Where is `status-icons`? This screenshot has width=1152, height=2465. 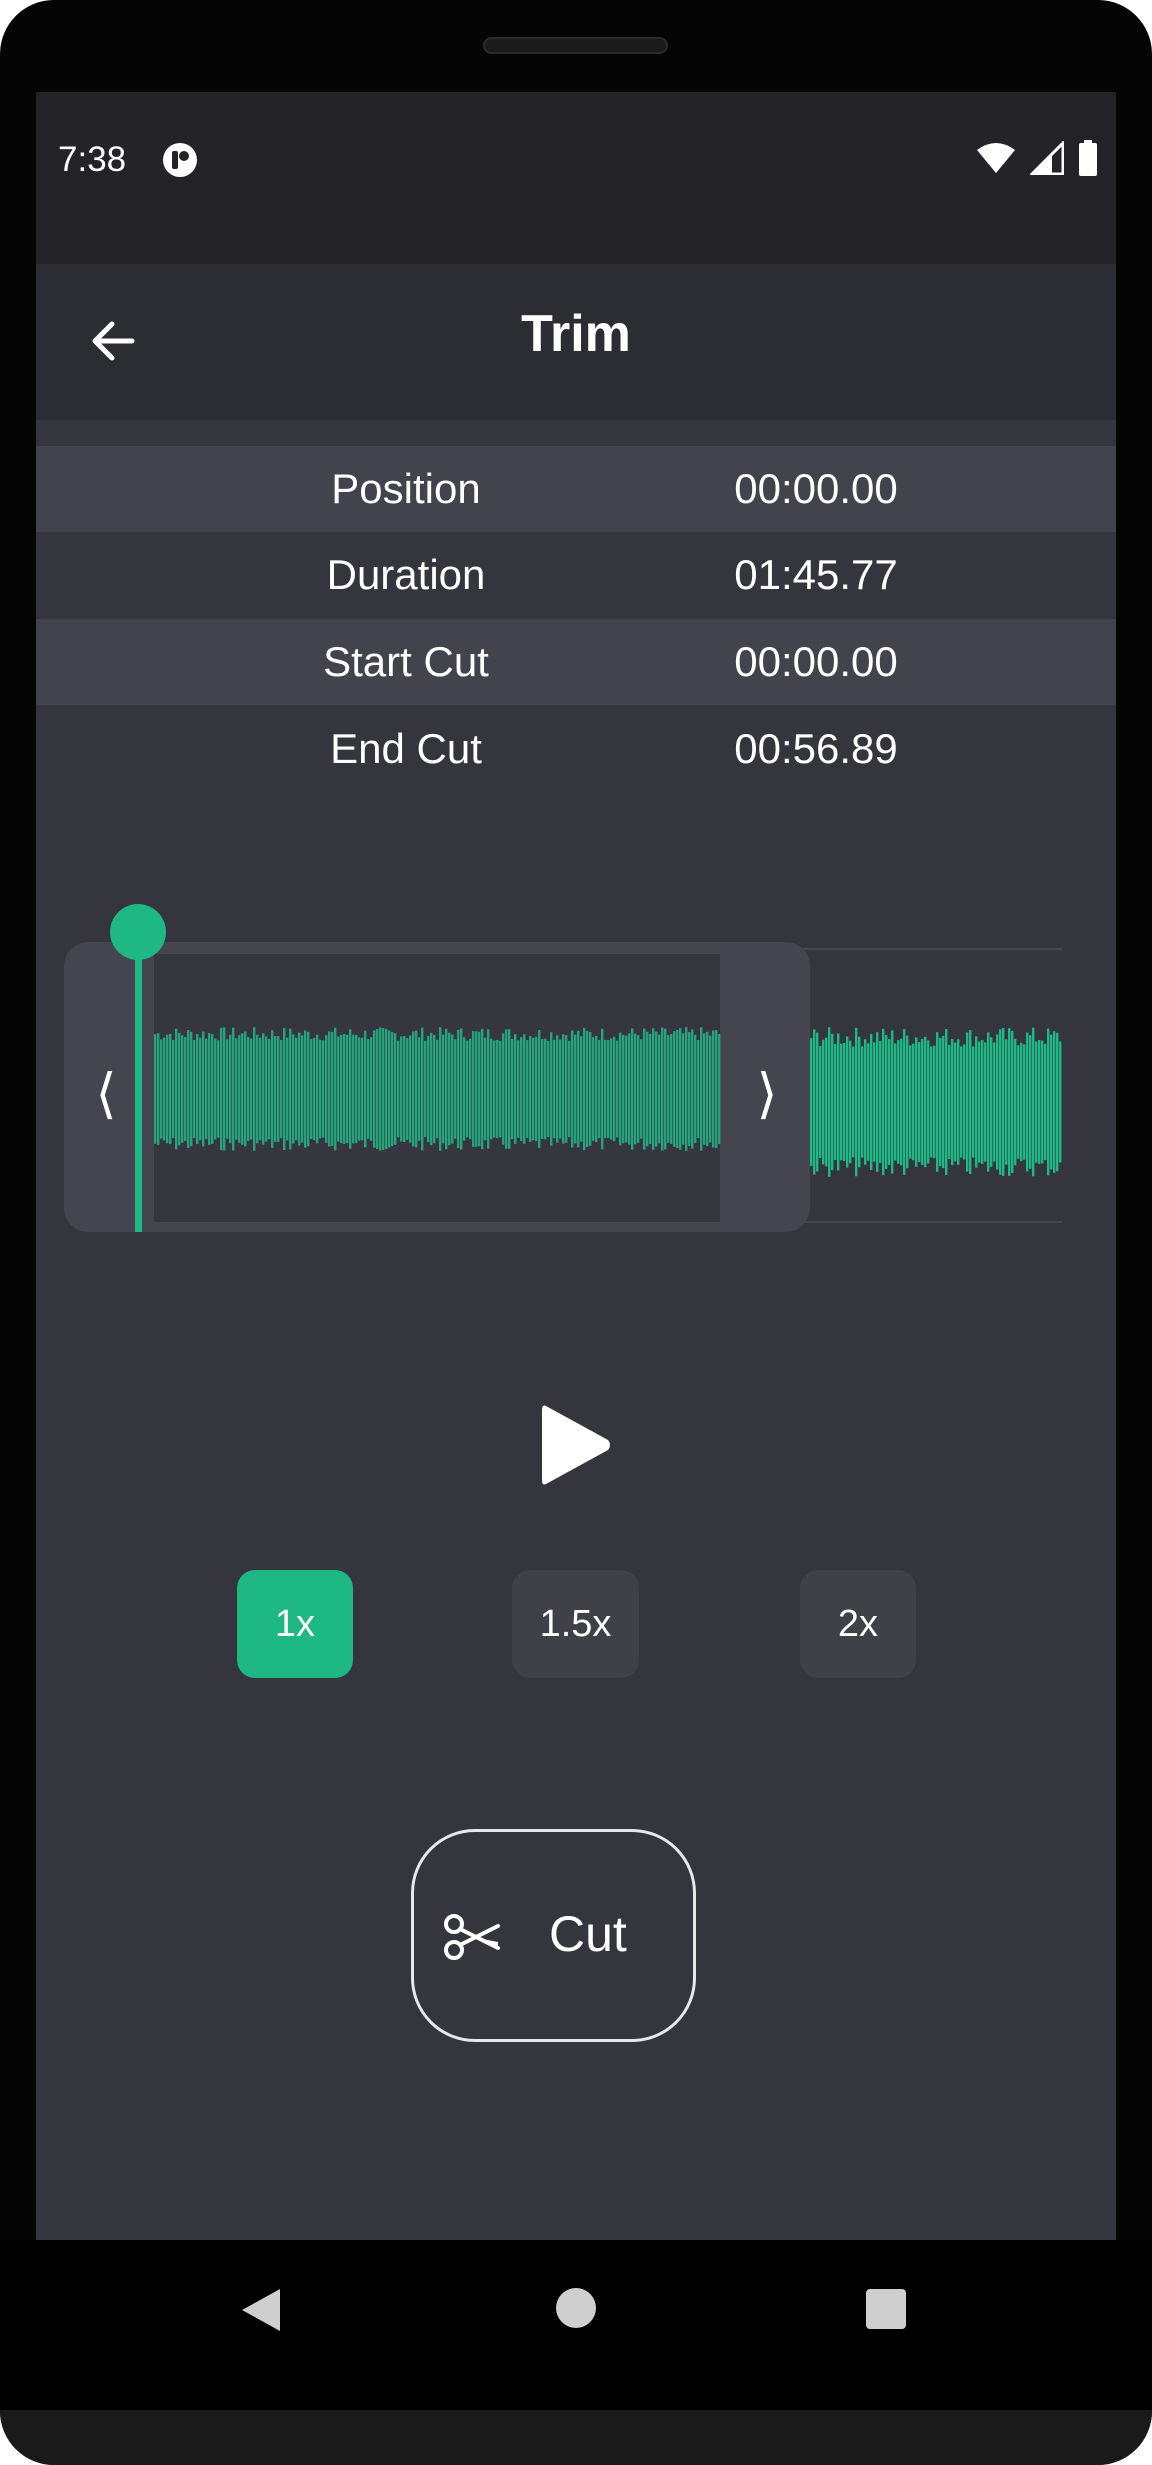 status-icons is located at coordinates (1037, 158).